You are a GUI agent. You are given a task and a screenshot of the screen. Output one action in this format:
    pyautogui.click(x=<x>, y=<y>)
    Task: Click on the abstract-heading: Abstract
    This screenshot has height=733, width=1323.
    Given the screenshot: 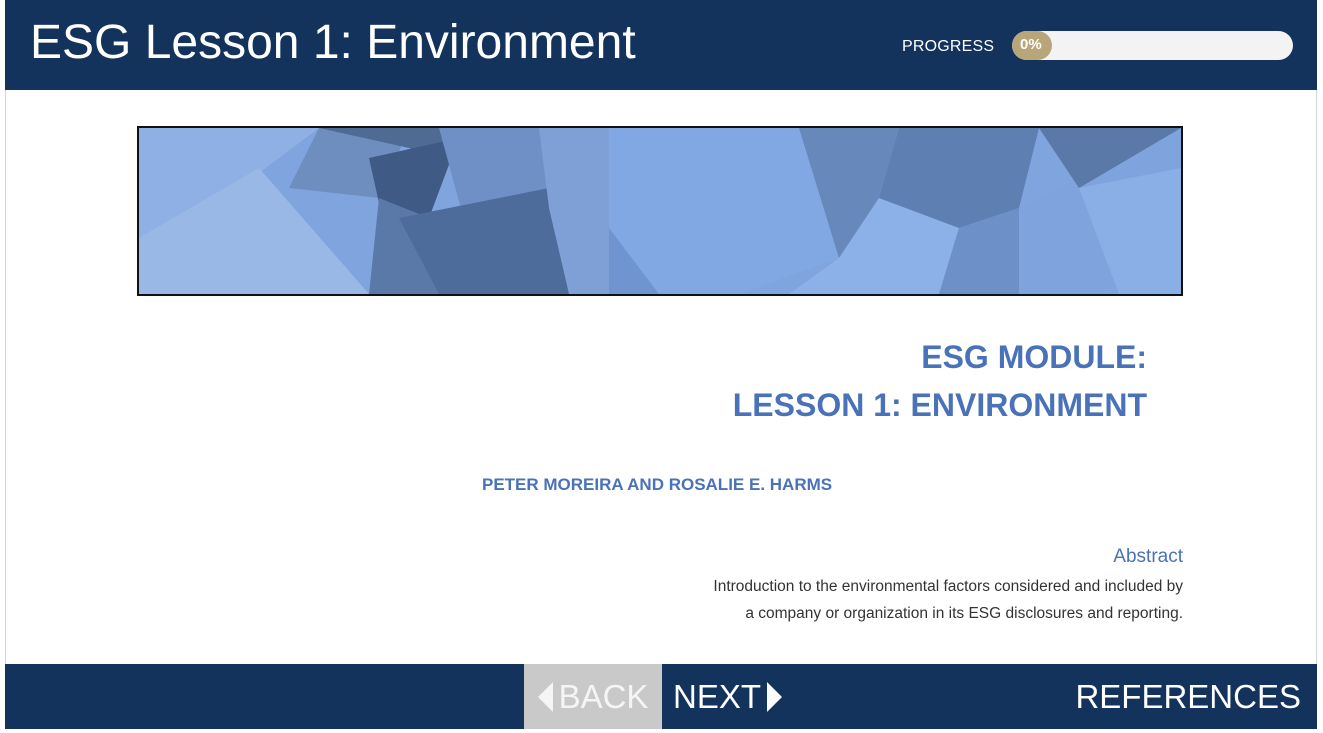 What is the action you would take?
    pyautogui.click(x=1148, y=556)
    